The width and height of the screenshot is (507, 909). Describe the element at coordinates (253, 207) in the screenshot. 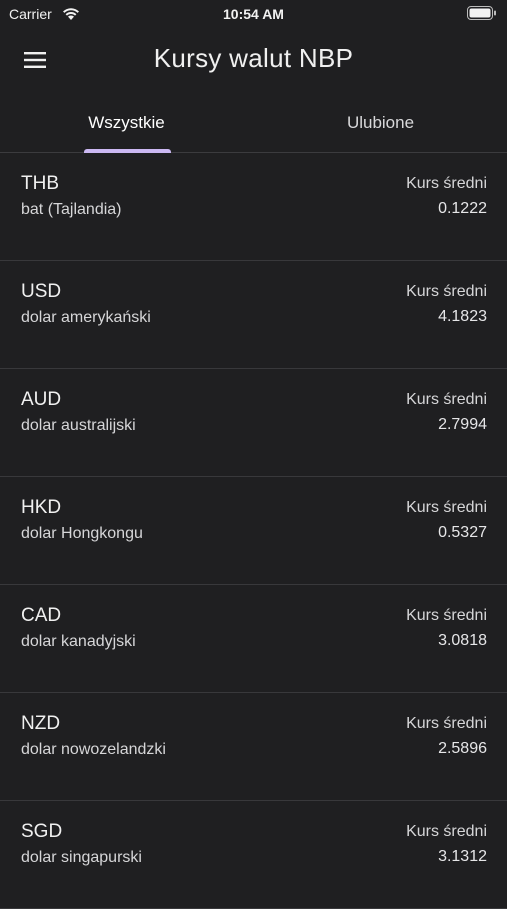

I see `rate-row-thb: THB bat (Tajlandia) Kurs średni 0.1222` at that location.